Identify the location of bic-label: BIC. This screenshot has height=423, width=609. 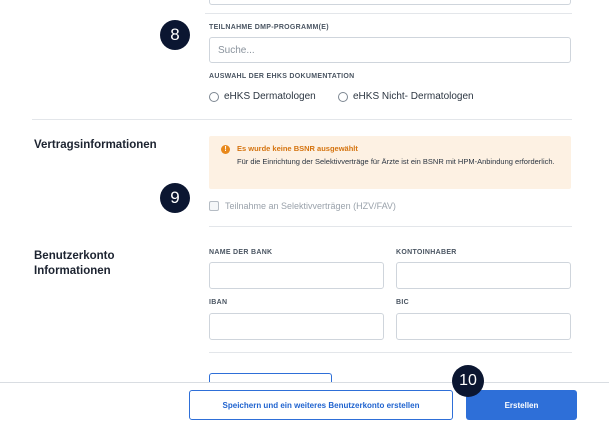
(402, 302).